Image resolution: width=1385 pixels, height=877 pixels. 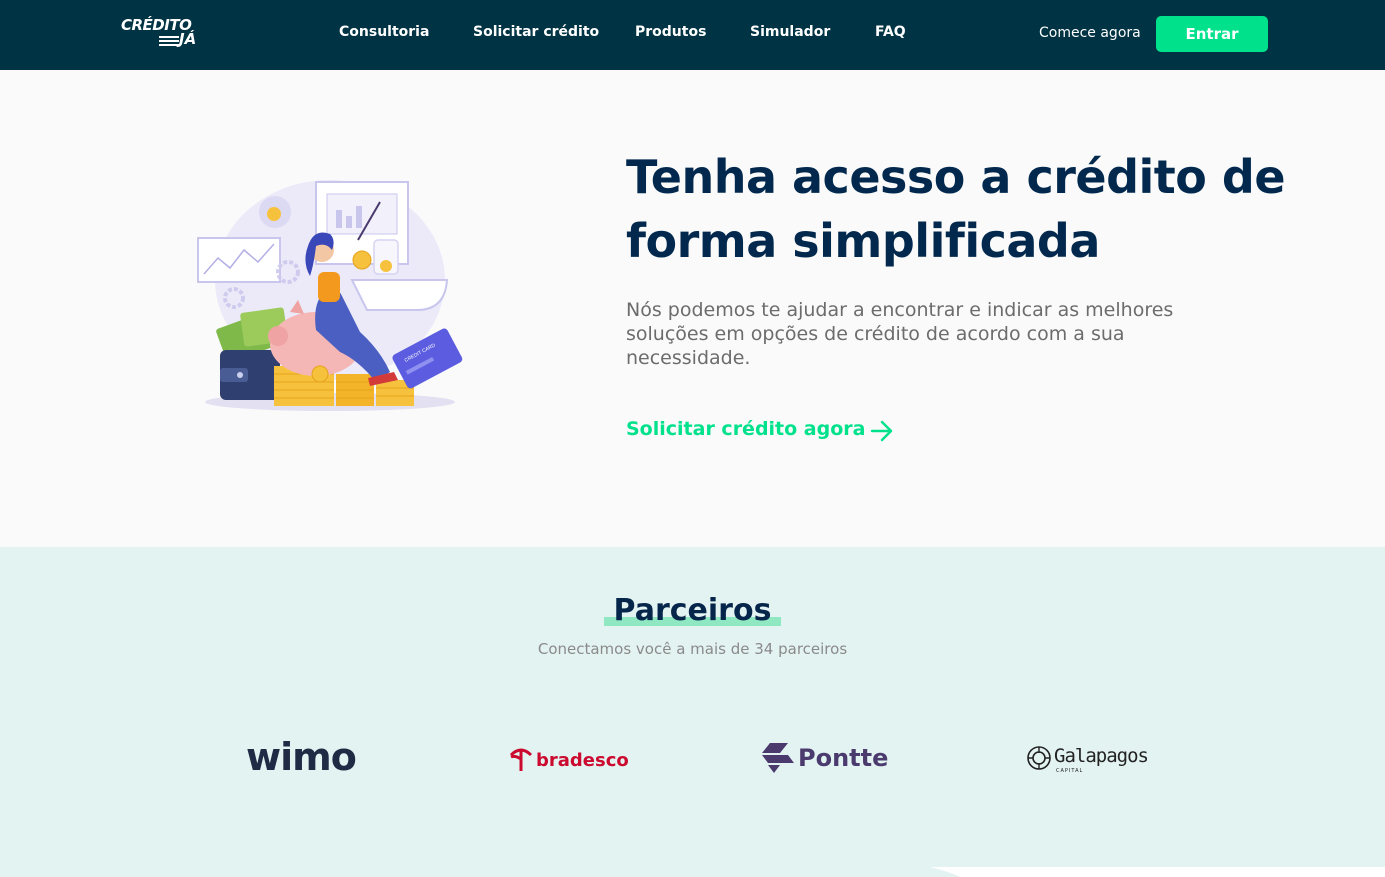 I want to click on nav-link-produtos: Produtos, so click(x=670, y=32).